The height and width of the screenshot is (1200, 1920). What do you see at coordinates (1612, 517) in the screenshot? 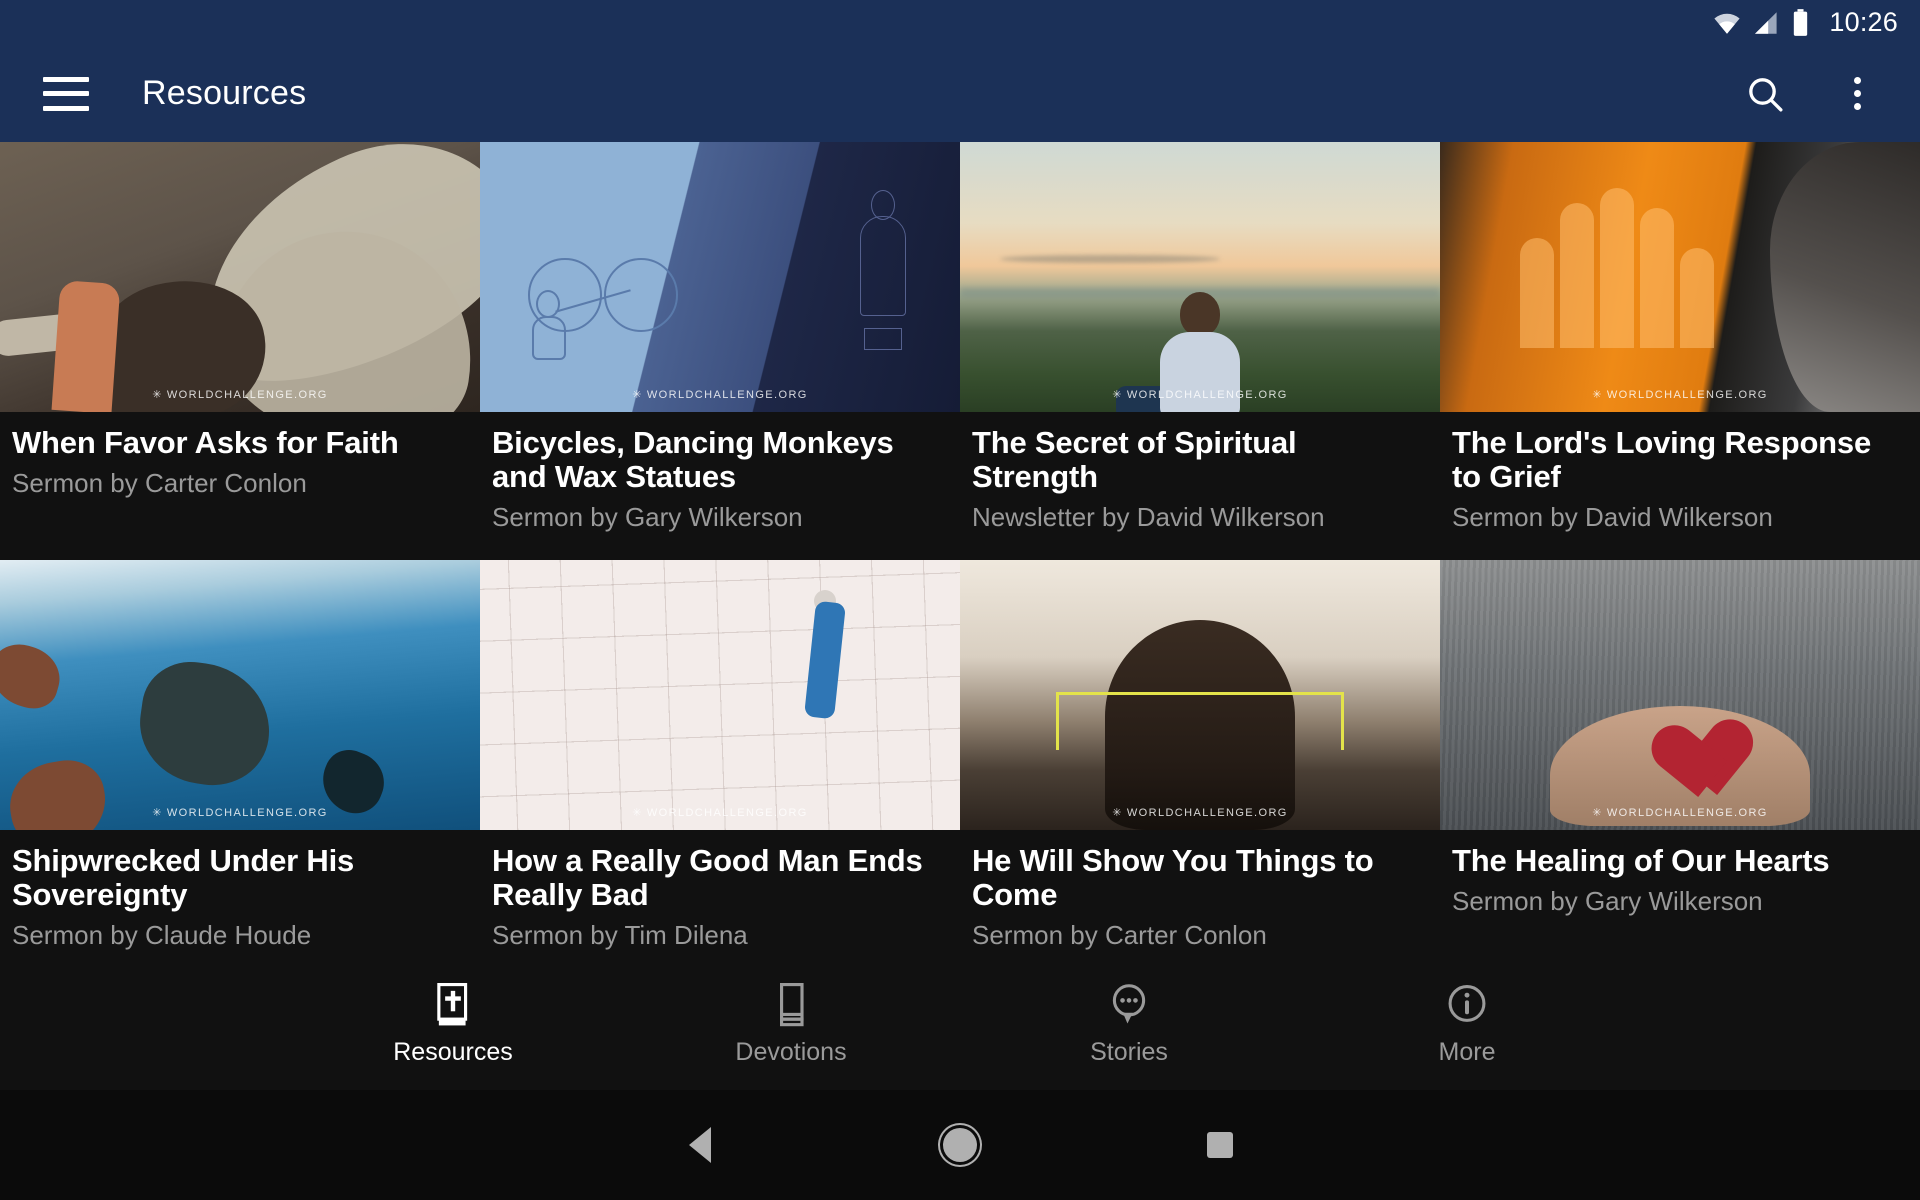
I see `card-subtitle: Sermon by David Wilkerson` at bounding box center [1612, 517].